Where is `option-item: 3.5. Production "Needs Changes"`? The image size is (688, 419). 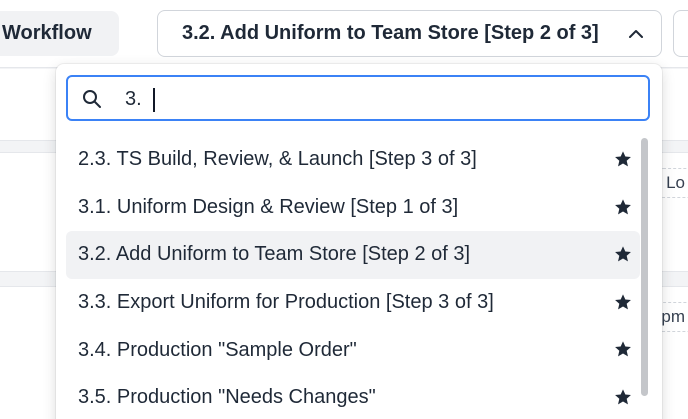 option-item: 3.5. Production "Needs Changes" is located at coordinates (353, 396).